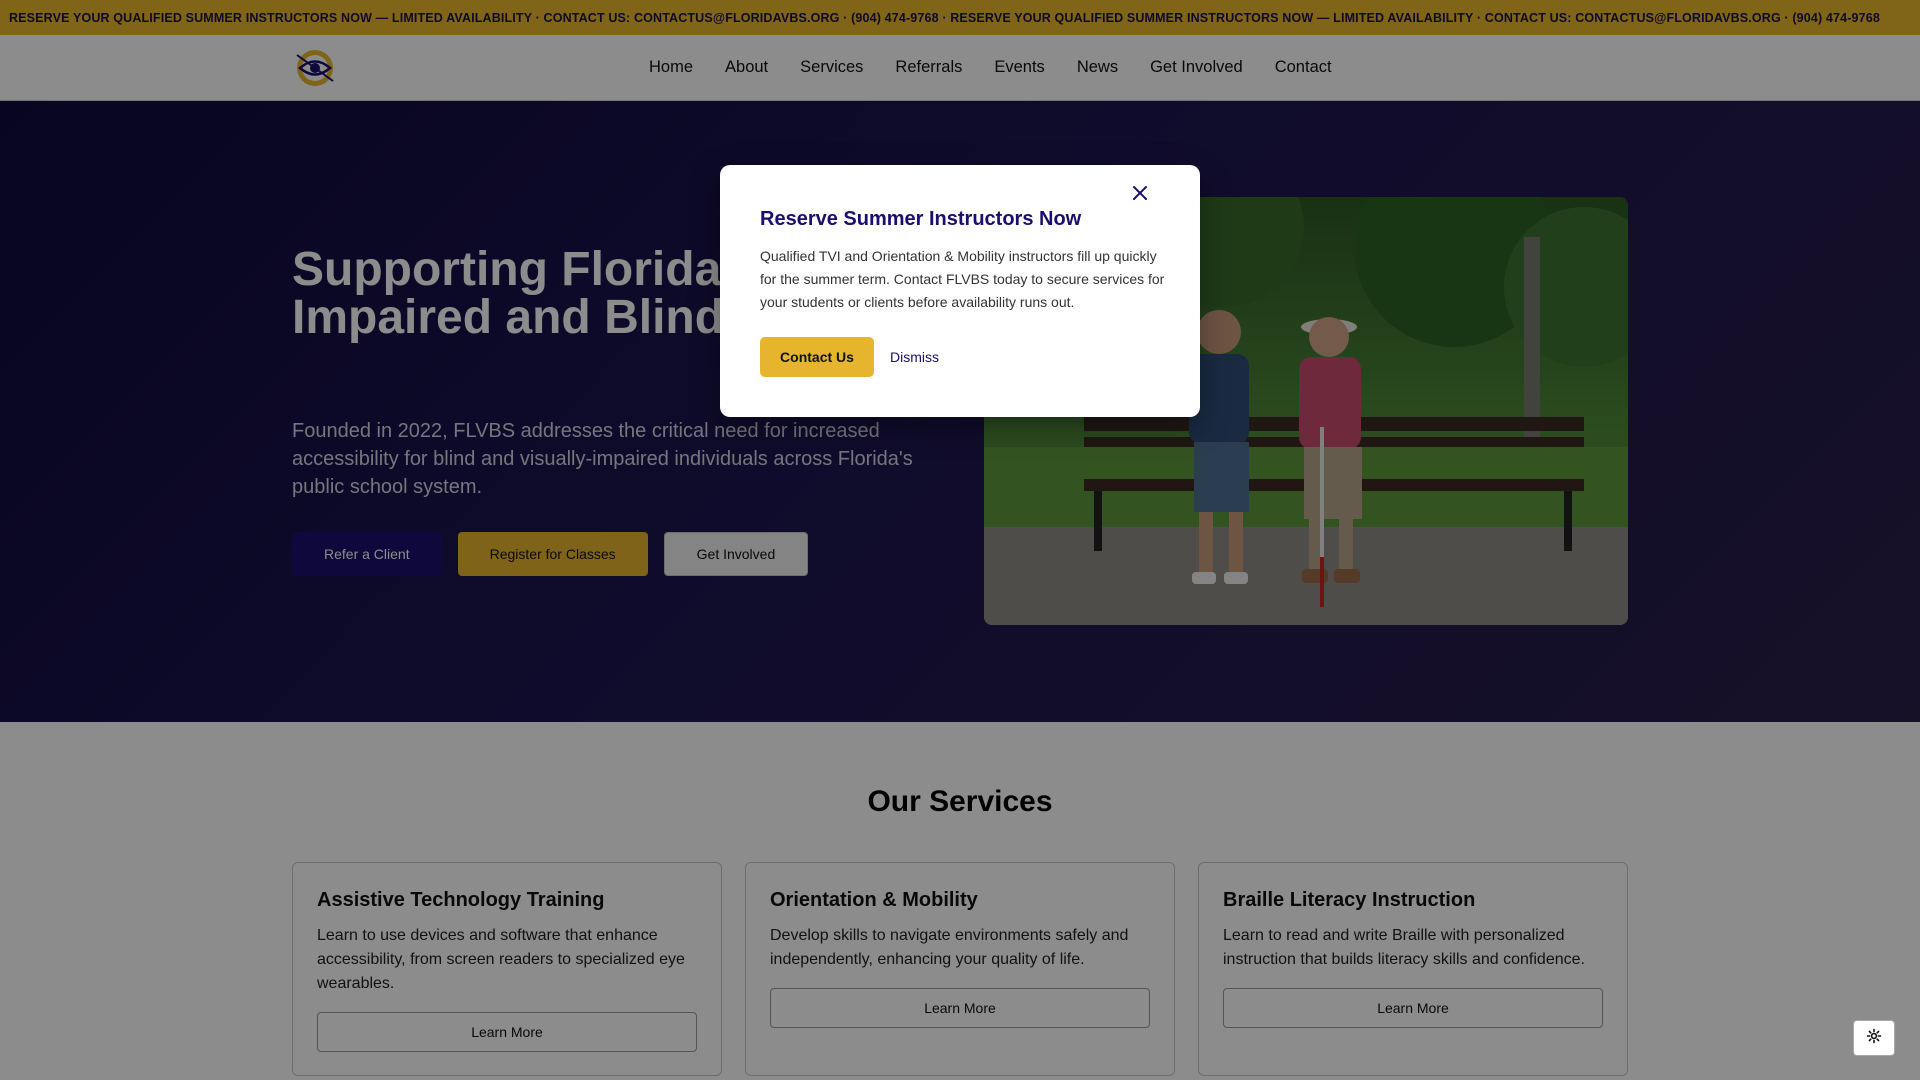 The width and height of the screenshot is (1920, 1080). I want to click on gear-icon, so click(1874, 1038).